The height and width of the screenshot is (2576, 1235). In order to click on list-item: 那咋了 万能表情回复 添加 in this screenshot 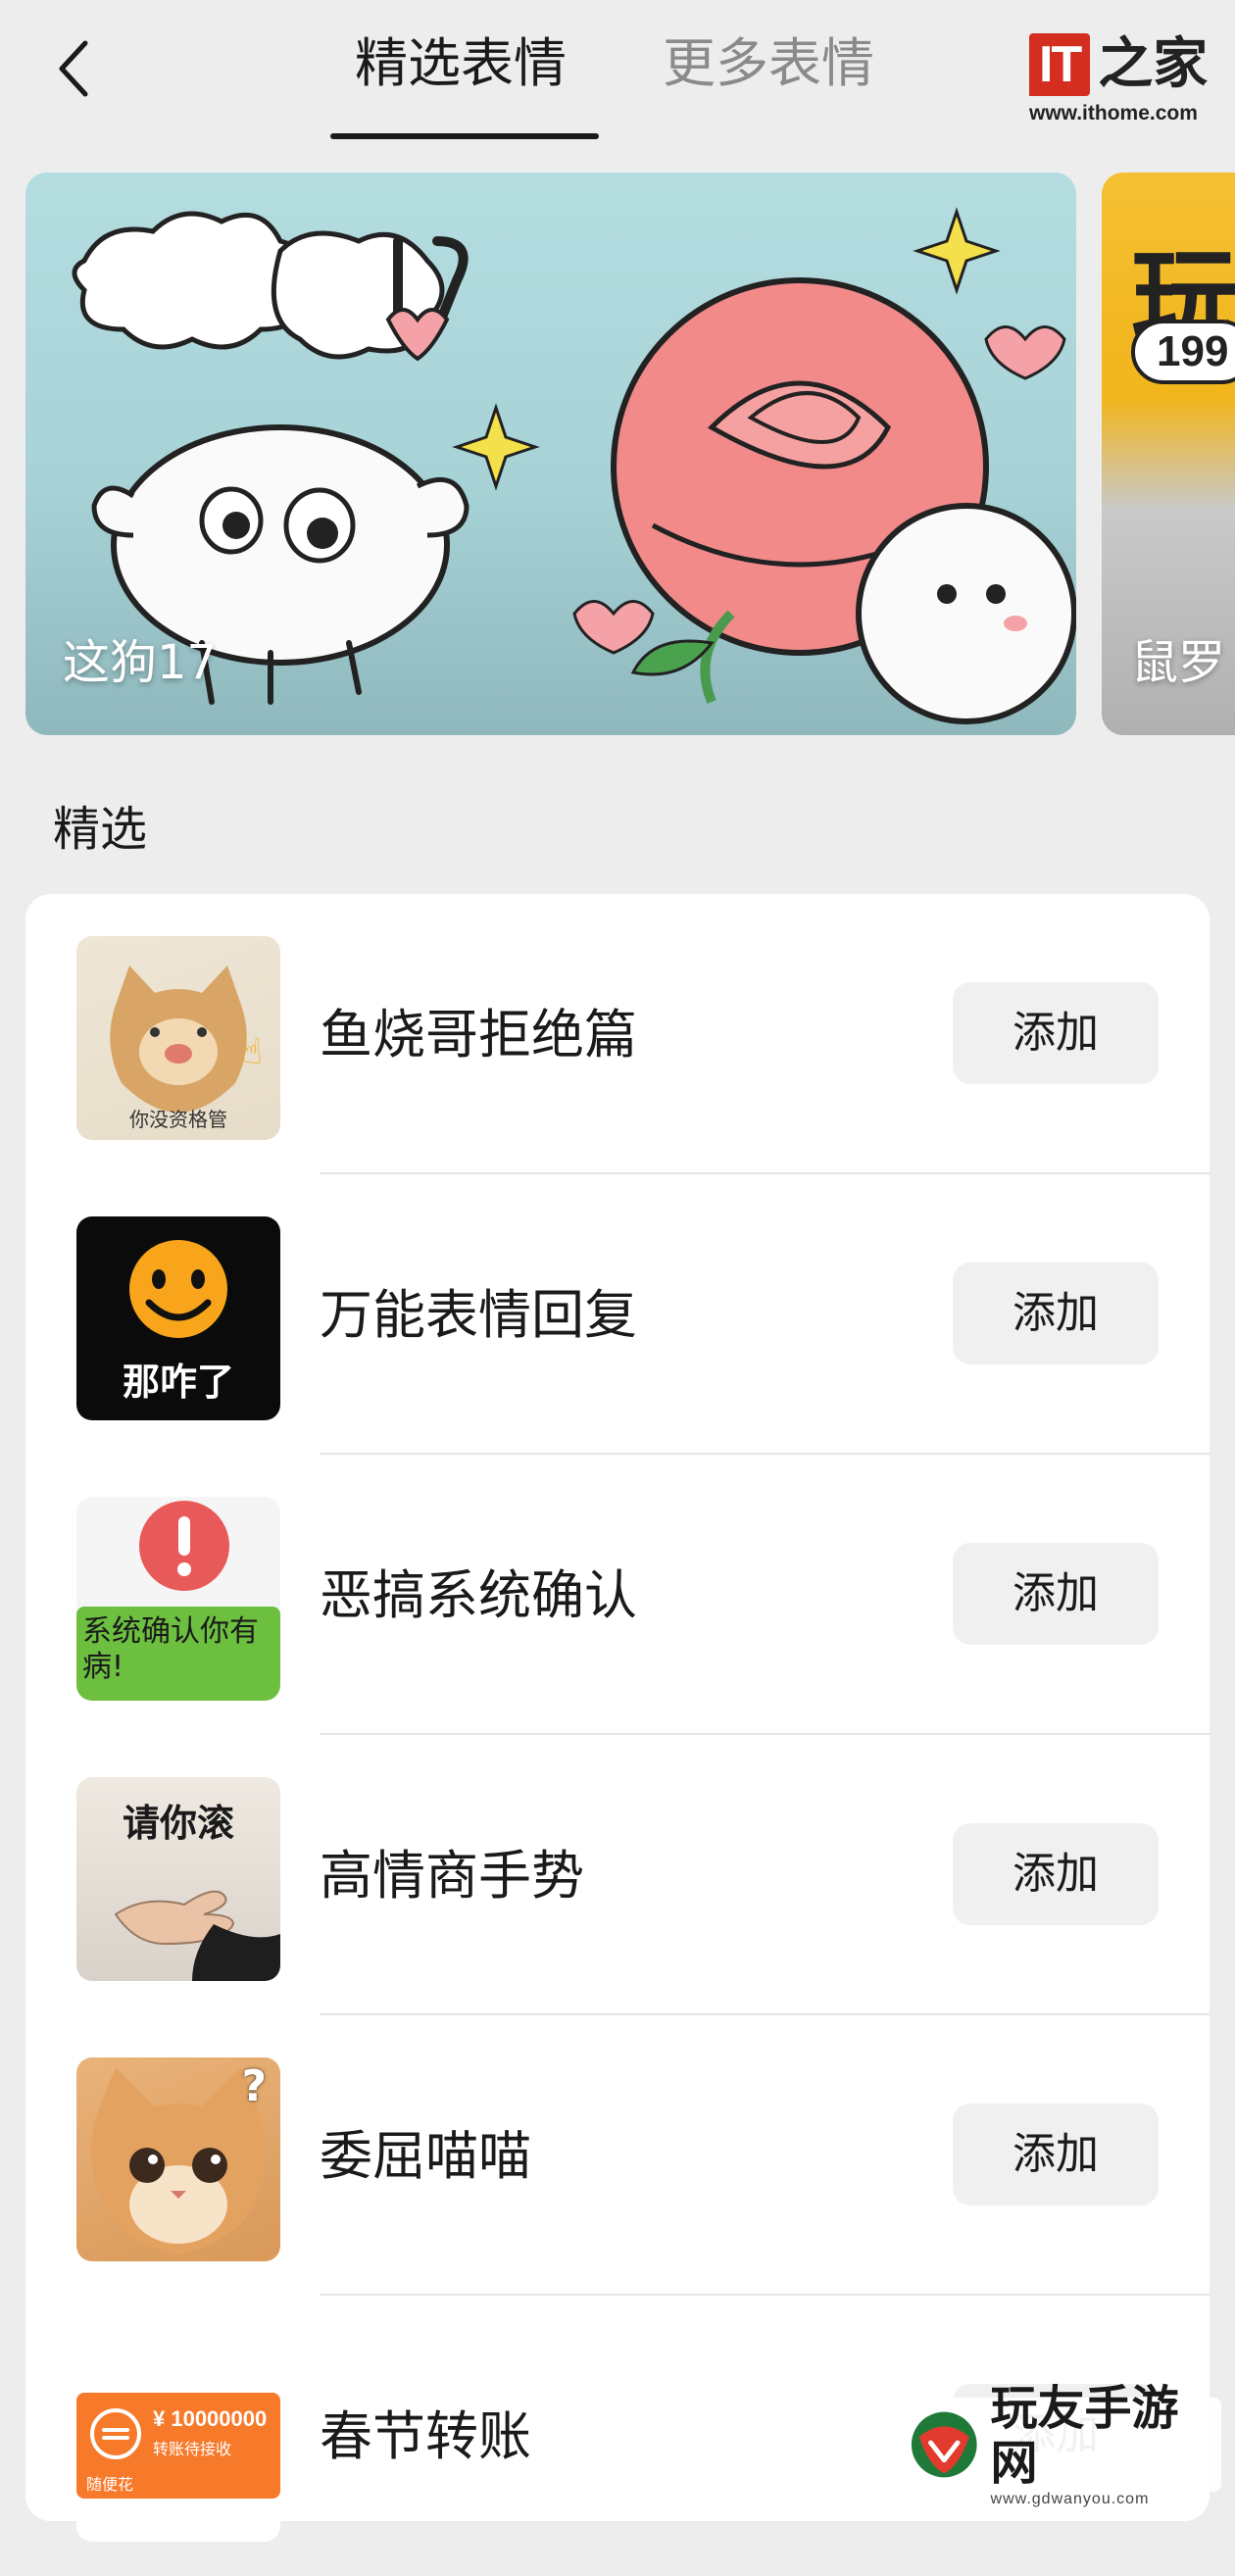, I will do `click(617, 1314)`.